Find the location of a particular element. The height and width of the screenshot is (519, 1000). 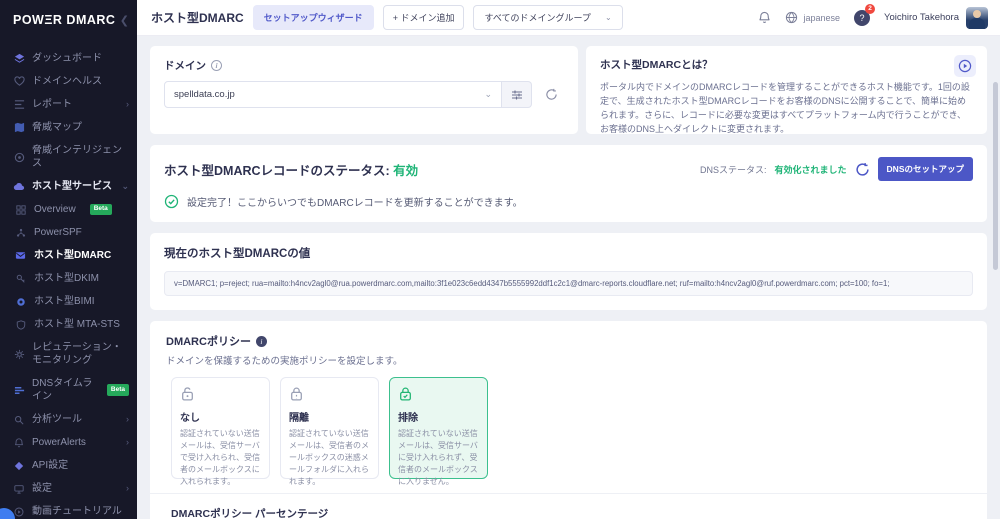

api-icon is located at coordinates (19, 466).